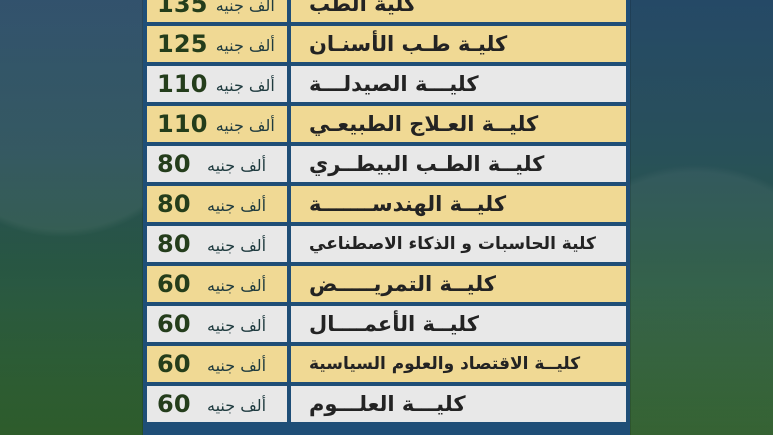 Image resolution: width=773 pixels, height=435 pixels. Describe the element at coordinates (402, 283) in the screenshot. I see `college-name: كليــة التمريـــــض` at that location.